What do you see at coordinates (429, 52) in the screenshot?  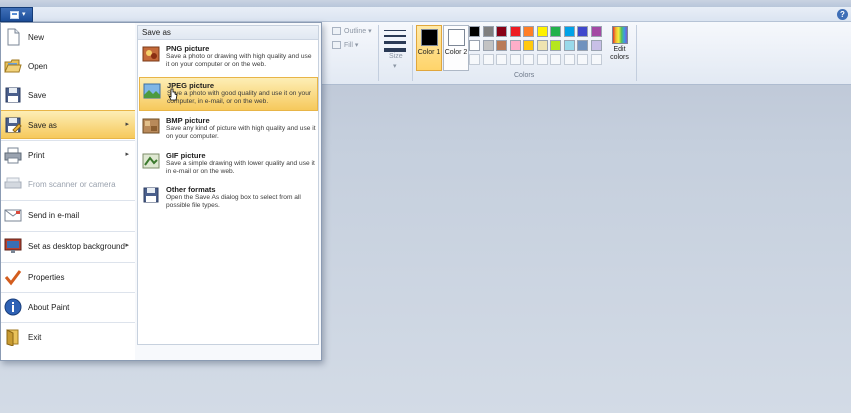 I see `color1-label: Color 1` at bounding box center [429, 52].